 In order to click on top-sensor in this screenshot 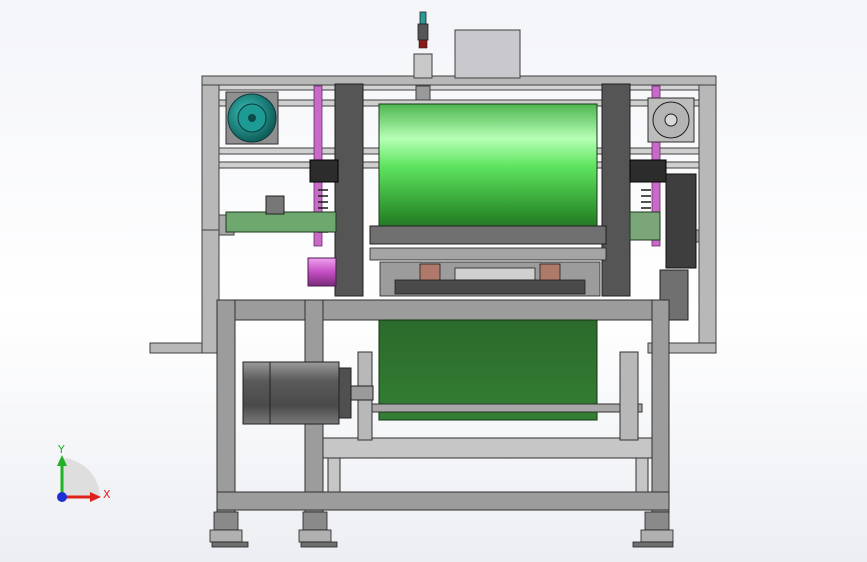, I will do `click(423, 56)`.